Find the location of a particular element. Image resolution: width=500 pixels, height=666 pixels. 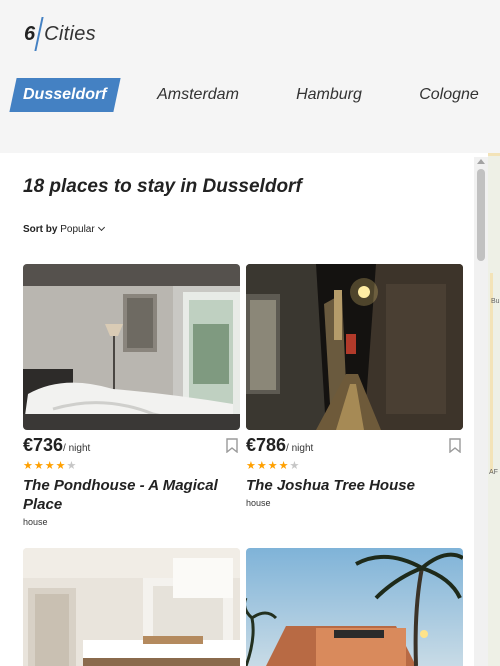

tab-hamburg: Hamburg is located at coordinates (329, 95).